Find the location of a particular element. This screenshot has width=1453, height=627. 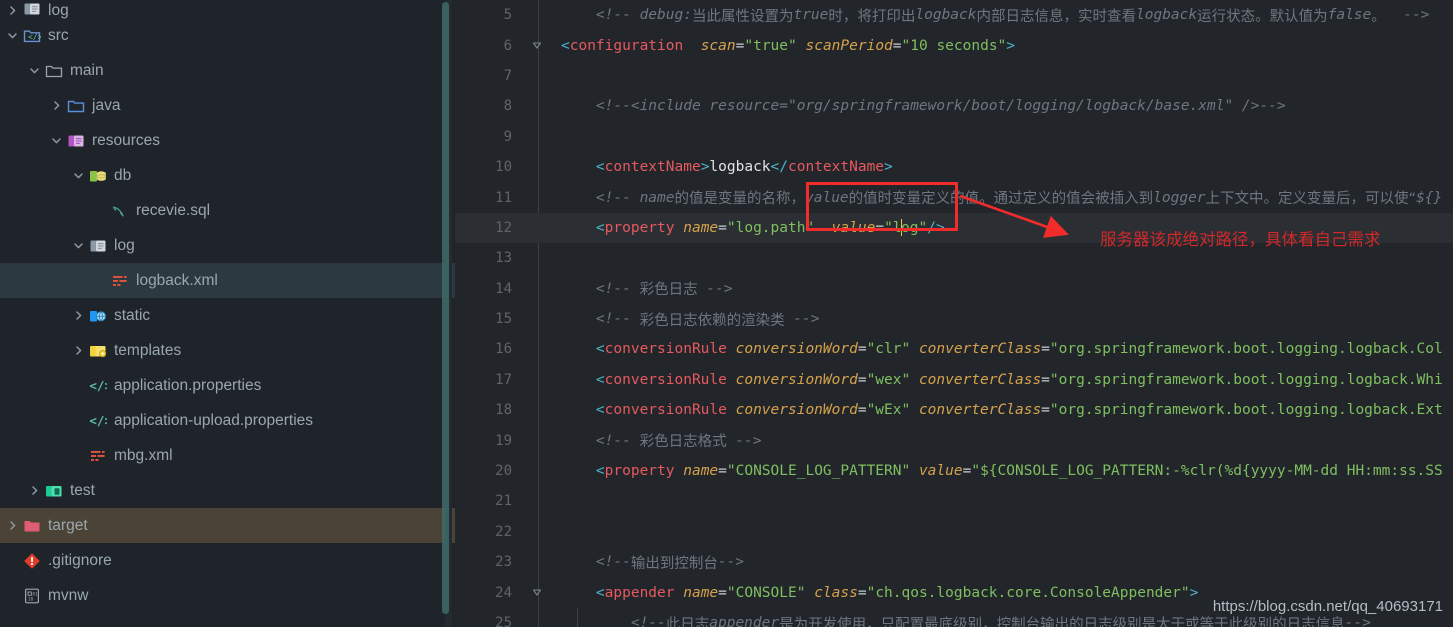

code-token: logback is located at coordinates (1167, 15).